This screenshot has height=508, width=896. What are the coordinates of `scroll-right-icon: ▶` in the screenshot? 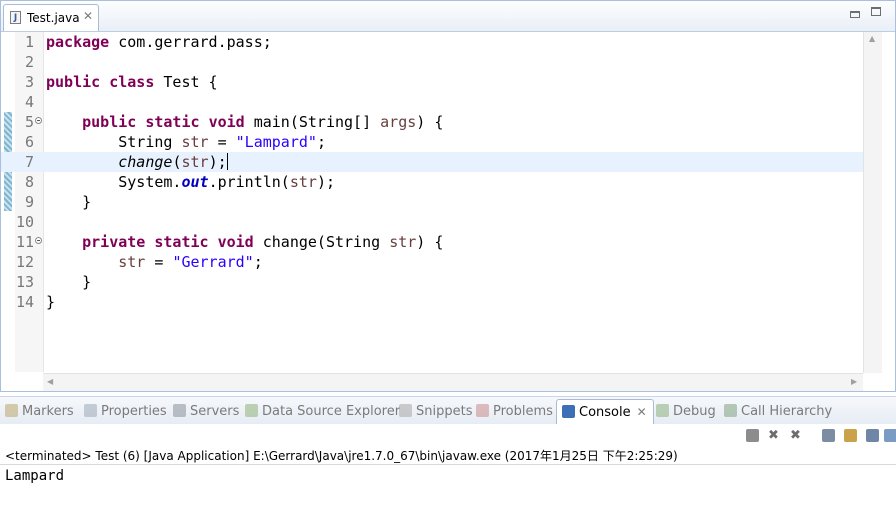 It's located at (854, 381).